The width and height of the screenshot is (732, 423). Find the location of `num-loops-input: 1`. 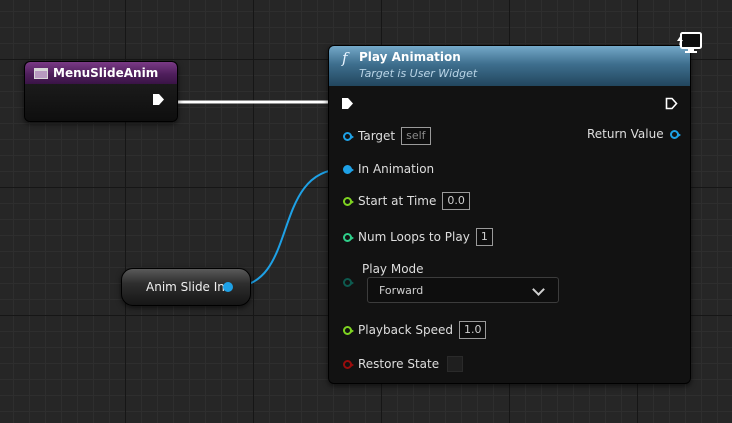

num-loops-input: 1 is located at coordinates (484, 237).